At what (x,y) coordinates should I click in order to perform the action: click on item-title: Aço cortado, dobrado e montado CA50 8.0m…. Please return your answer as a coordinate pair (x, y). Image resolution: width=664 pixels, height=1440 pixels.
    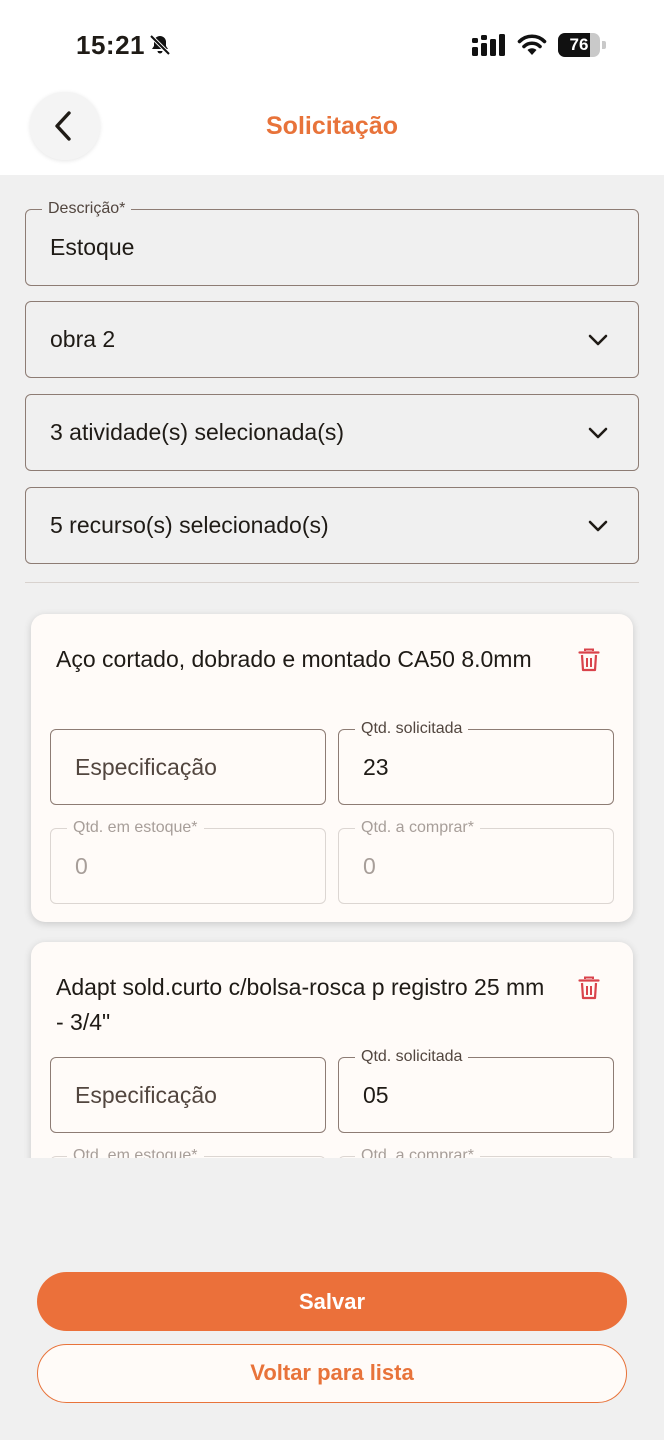
    Looking at the image, I should click on (294, 659).